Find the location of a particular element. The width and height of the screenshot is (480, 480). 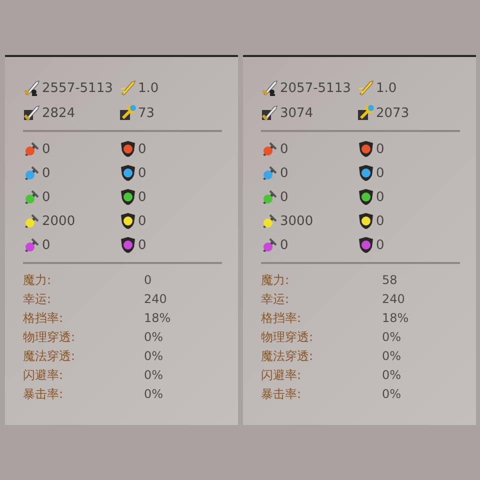

attribute-value: 0 is located at coordinates (148, 280).